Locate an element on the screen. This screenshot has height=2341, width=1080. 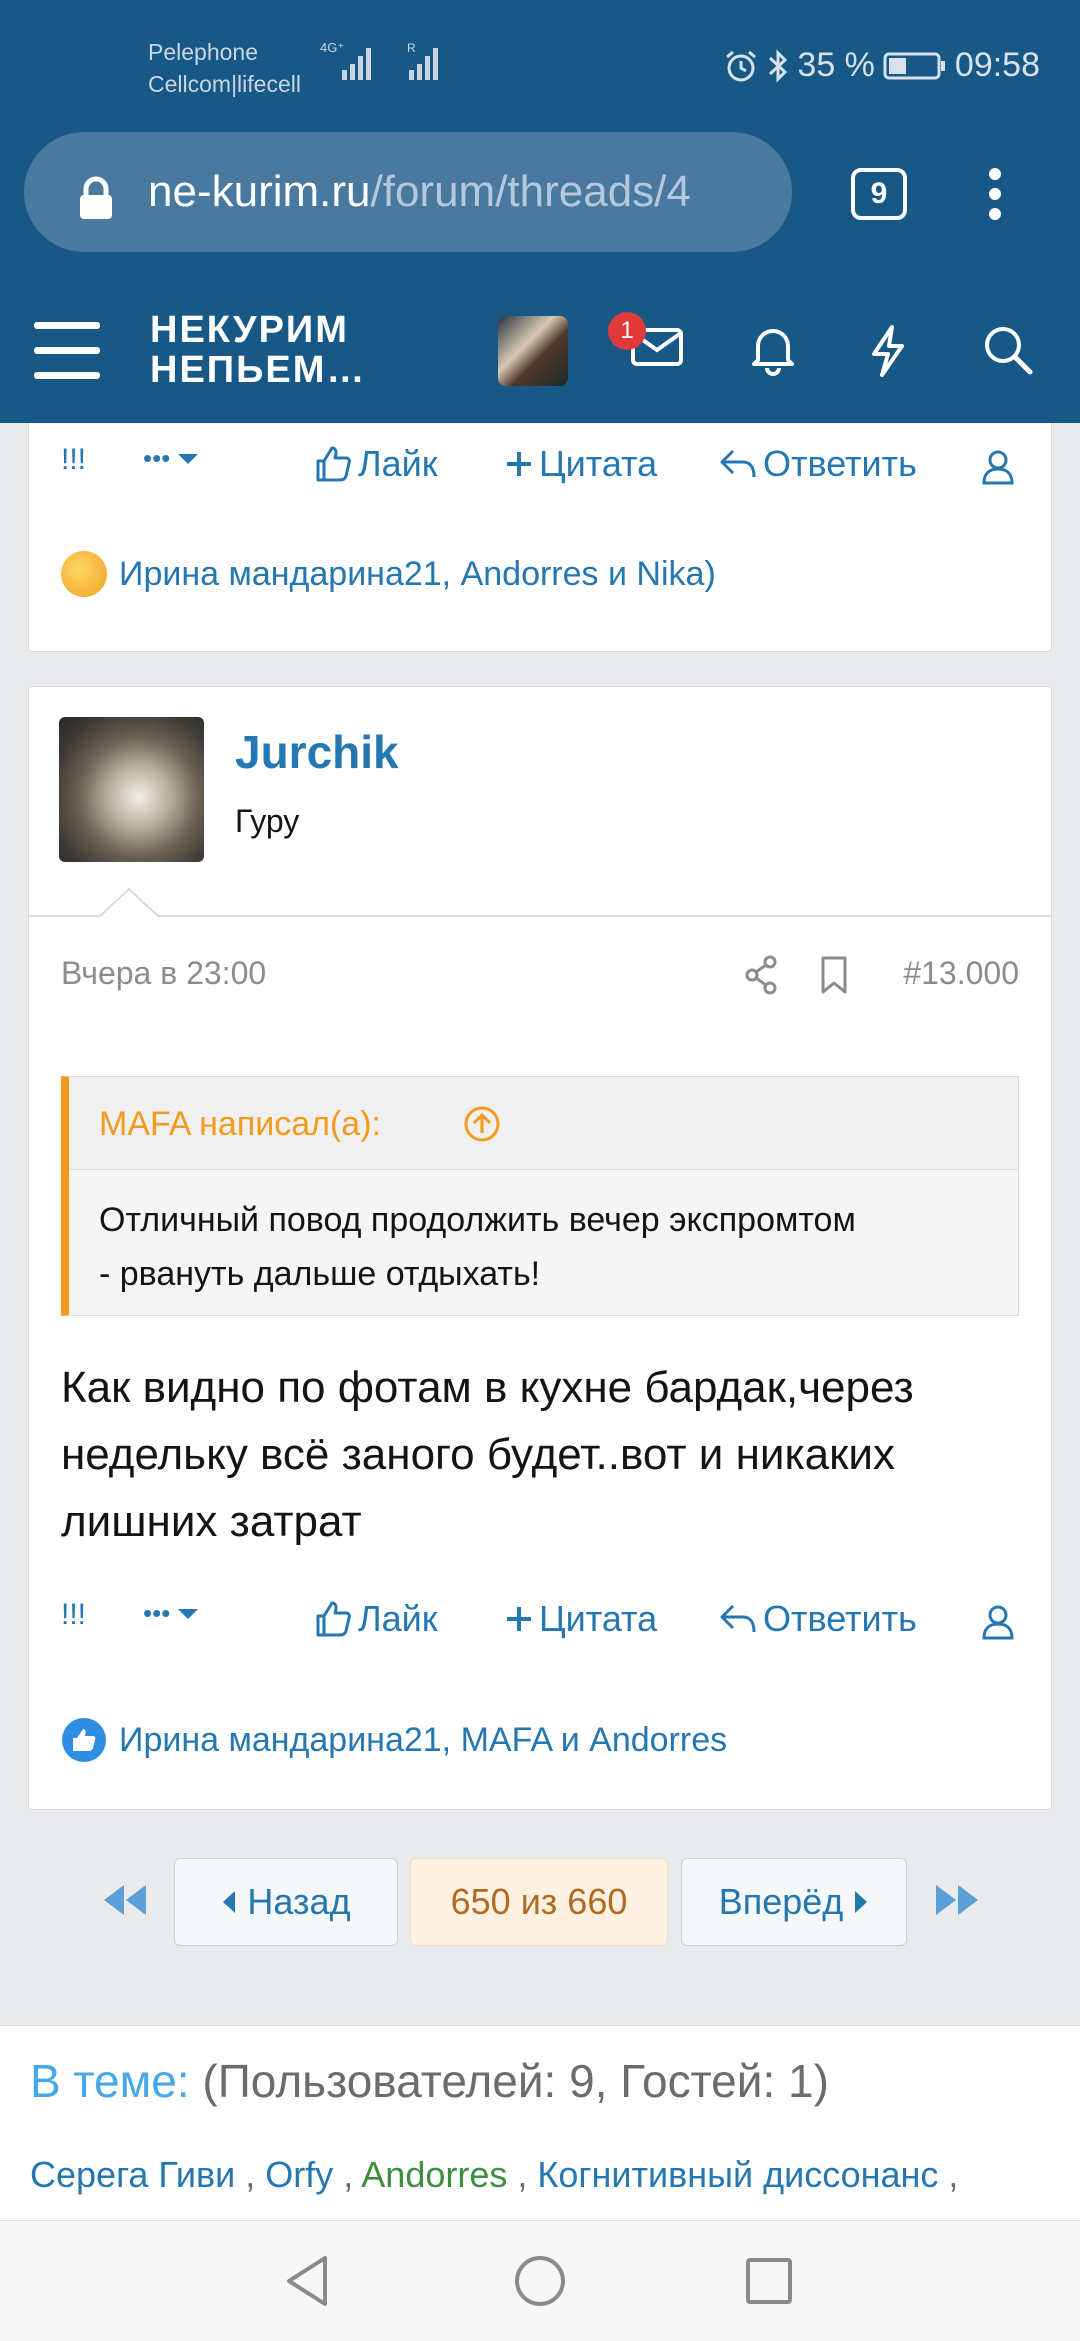
viewer-link: Orfy is located at coordinates (299, 2174).